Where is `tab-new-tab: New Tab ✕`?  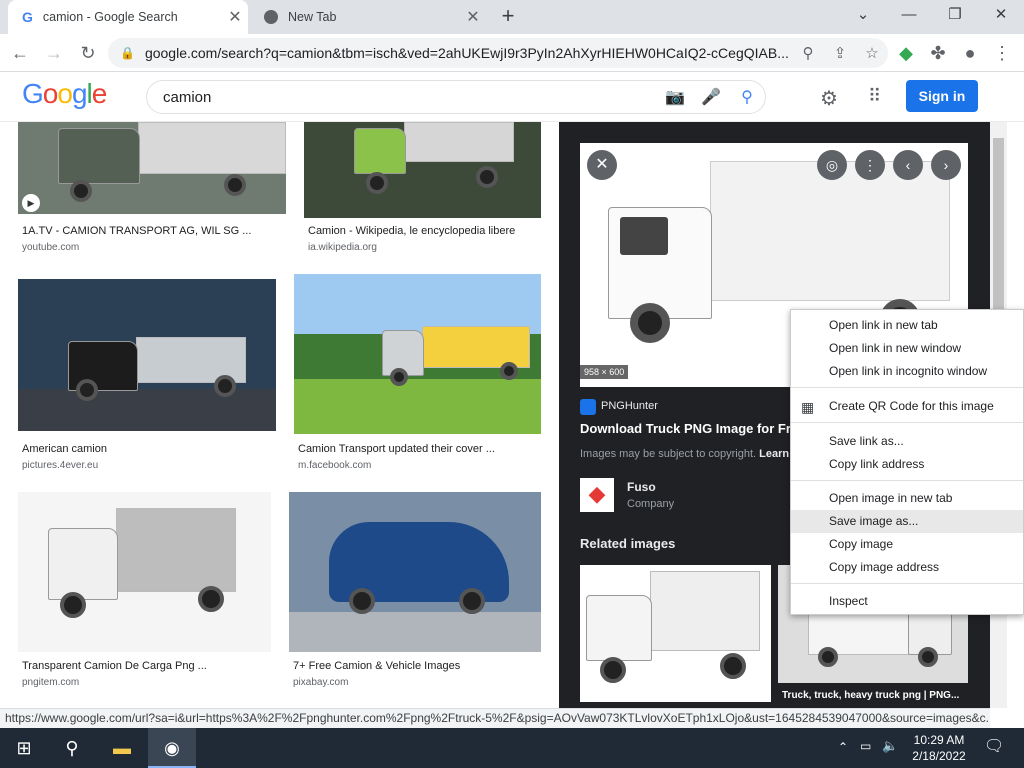
tab-new-tab: New Tab ✕ is located at coordinates (368, 17).